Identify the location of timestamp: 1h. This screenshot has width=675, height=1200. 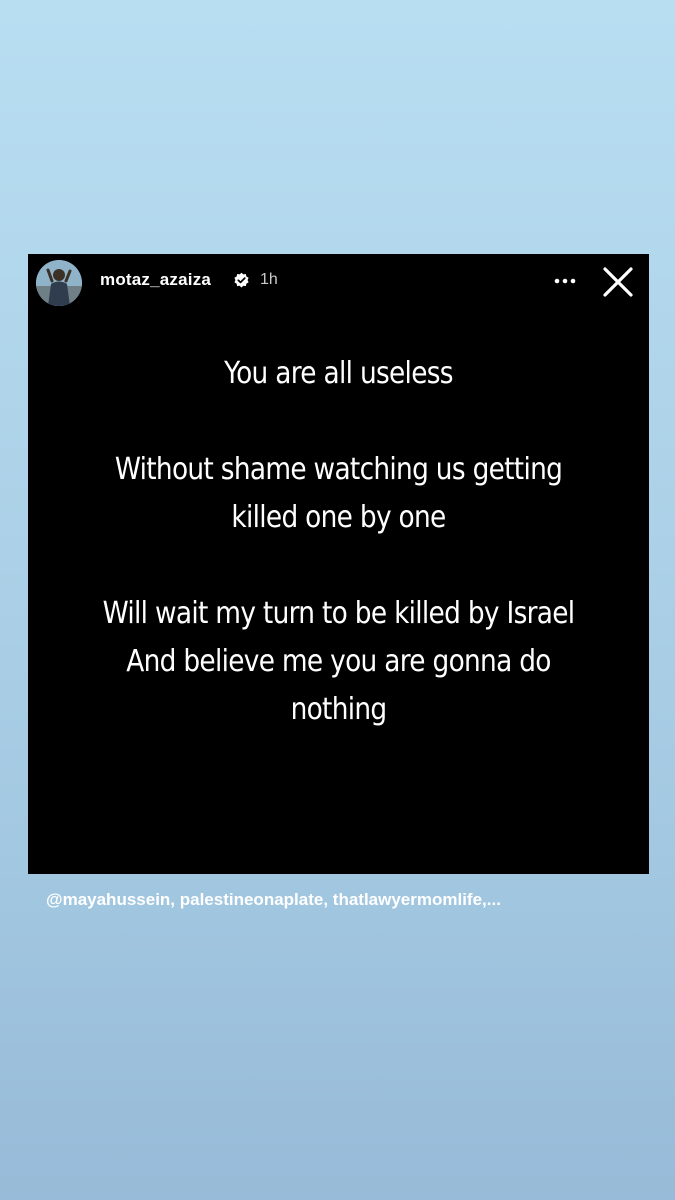
(269, 279).